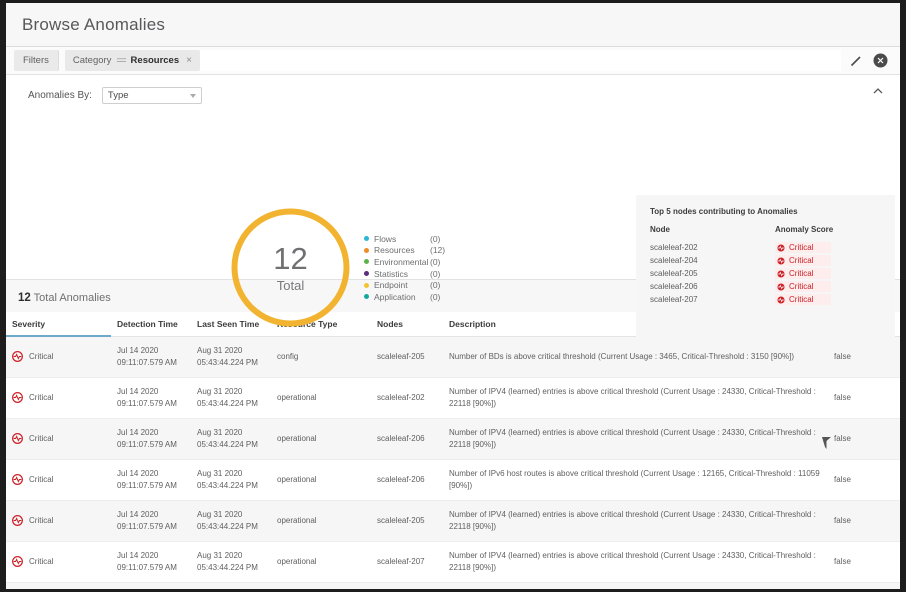 This screenshot has height=592, width=906. I want to click on top5-row: scaleleaf-204 Critical, so click(765, 260).